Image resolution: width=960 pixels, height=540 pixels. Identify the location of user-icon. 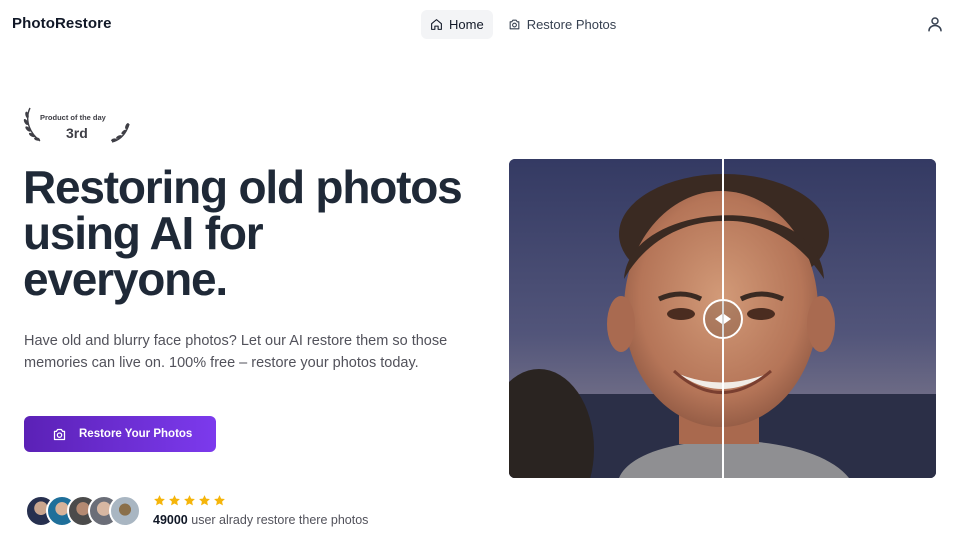
(935, 24).